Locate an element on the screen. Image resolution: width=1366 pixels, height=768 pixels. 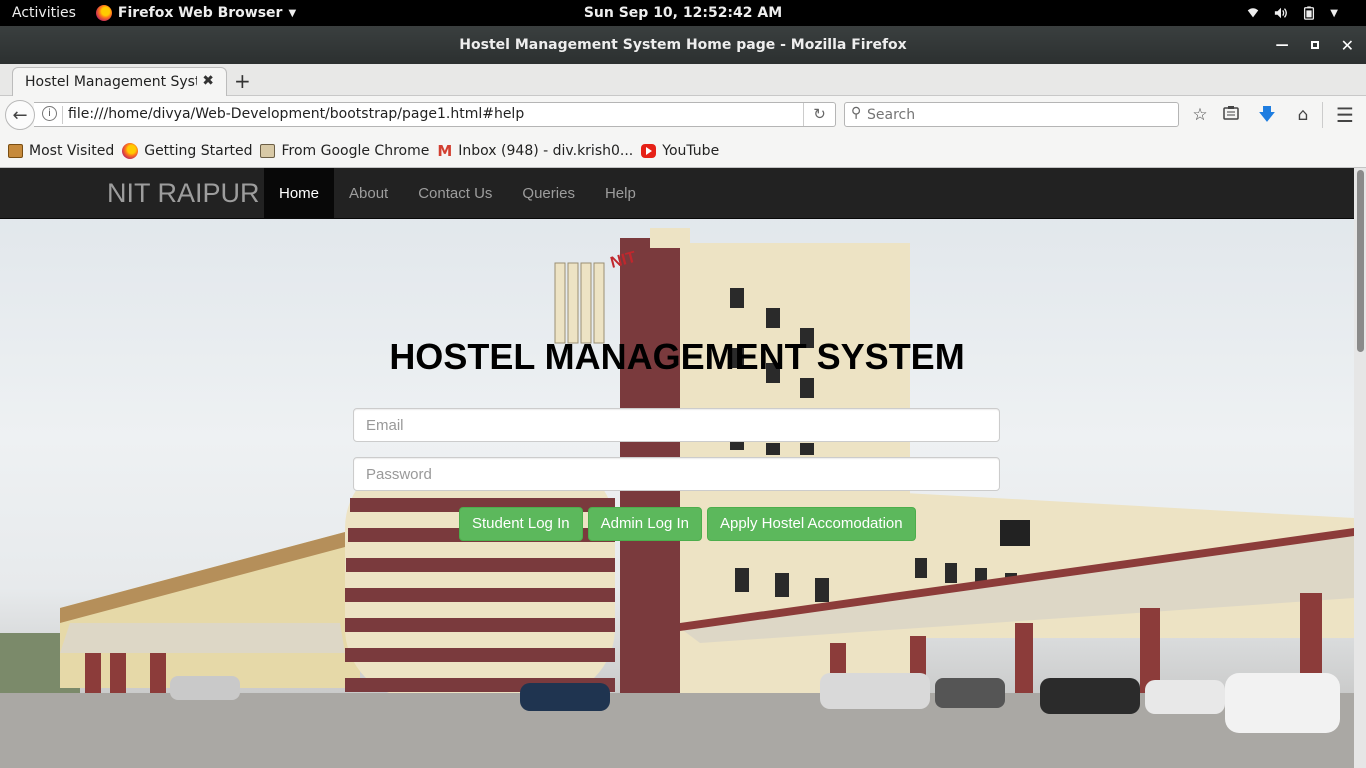
scrollbar-thumb is located at coordinates (1360, 261).